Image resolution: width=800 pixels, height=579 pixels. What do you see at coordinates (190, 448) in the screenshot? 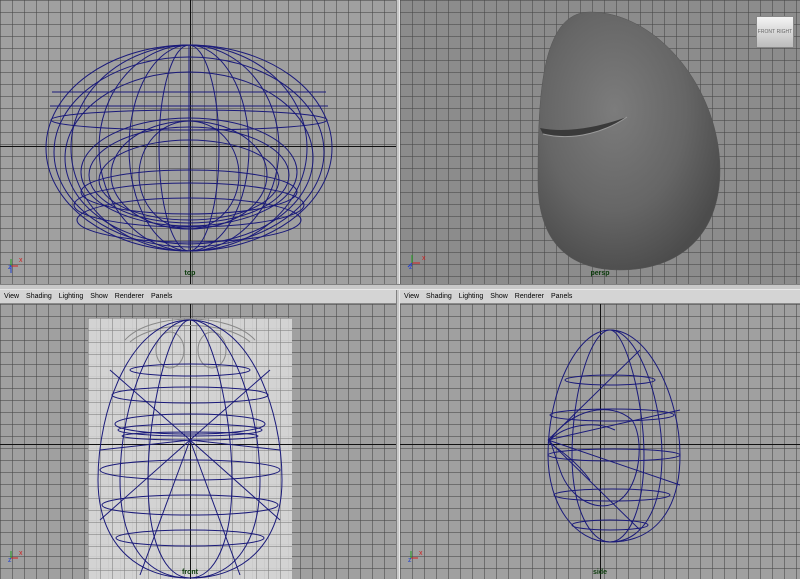
I see `wireframe-egg-front` at bounding box center [190, 448].